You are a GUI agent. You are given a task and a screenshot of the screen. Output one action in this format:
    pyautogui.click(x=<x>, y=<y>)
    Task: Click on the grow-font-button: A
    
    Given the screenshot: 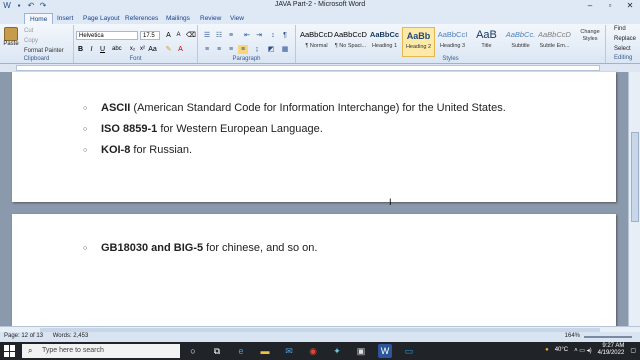 What is the action you would take?
    pyautogui.click(x=168, y=35)
    